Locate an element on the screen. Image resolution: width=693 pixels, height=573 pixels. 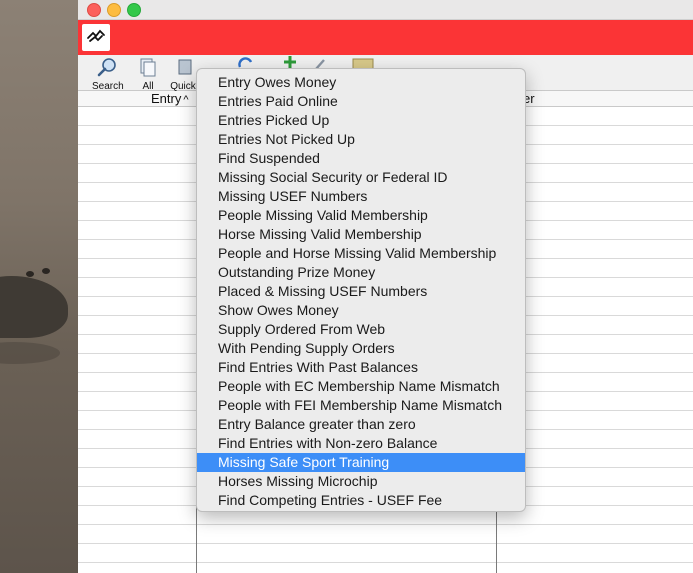
menu-item: Horse Missing Valid Membership is located at coordinates (361, 234).